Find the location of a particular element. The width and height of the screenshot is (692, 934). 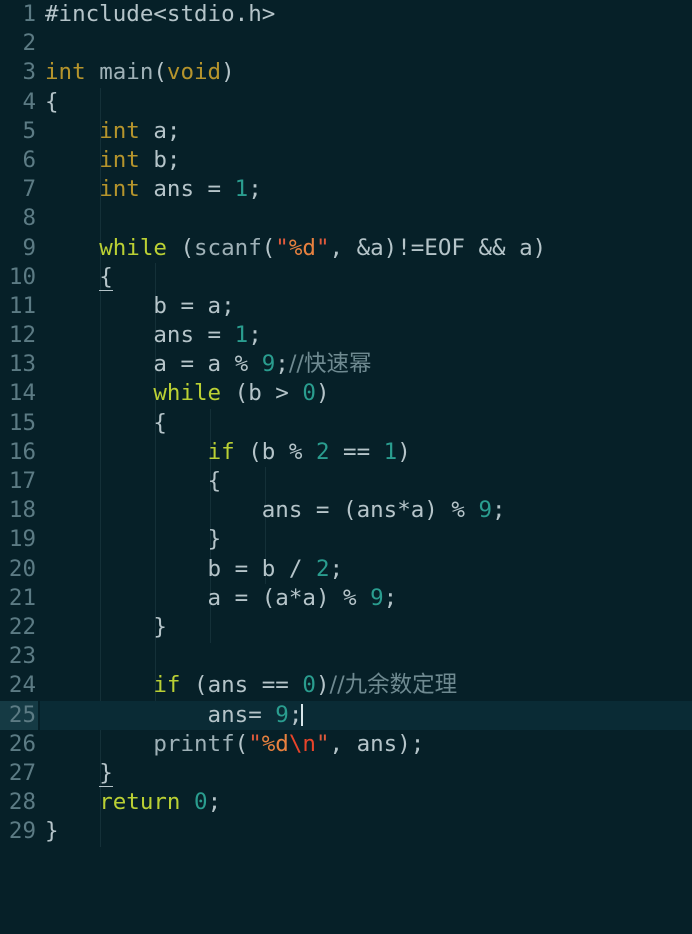

line-number: 13 is located at coordinates (22, 364).